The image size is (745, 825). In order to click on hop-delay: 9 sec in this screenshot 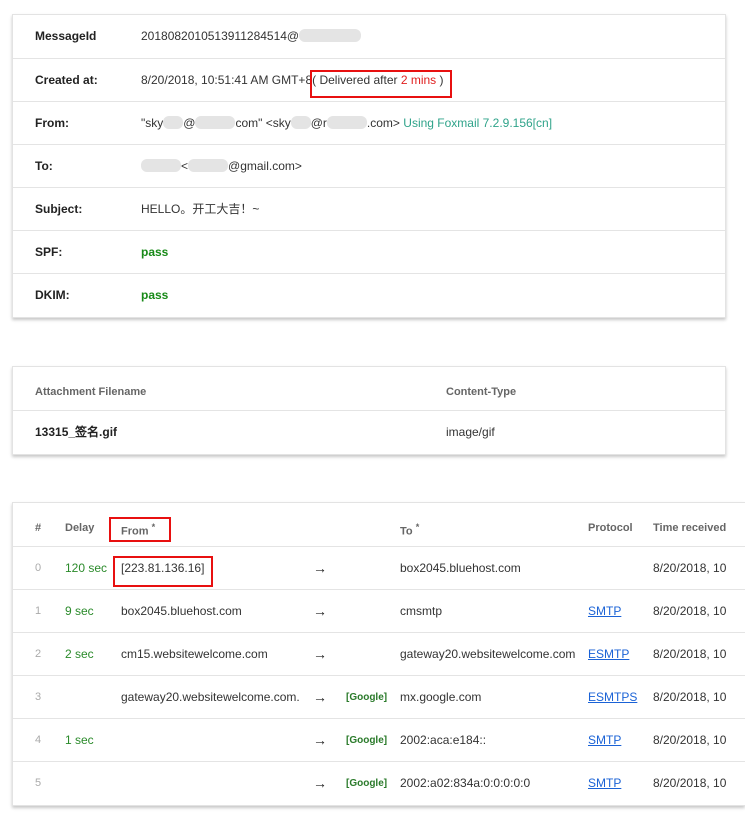, I will do `click(79, 611)`.